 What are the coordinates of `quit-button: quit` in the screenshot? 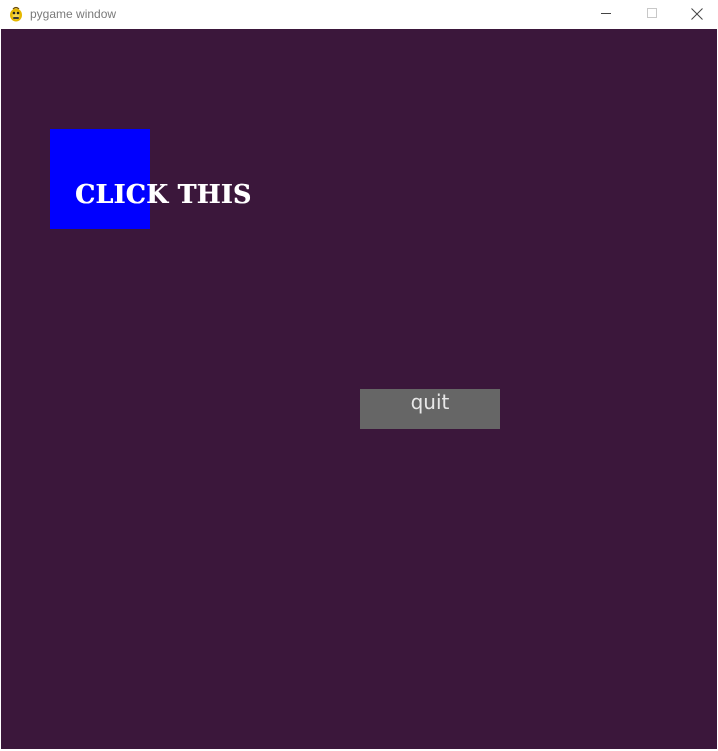 It's located at (430, 409).